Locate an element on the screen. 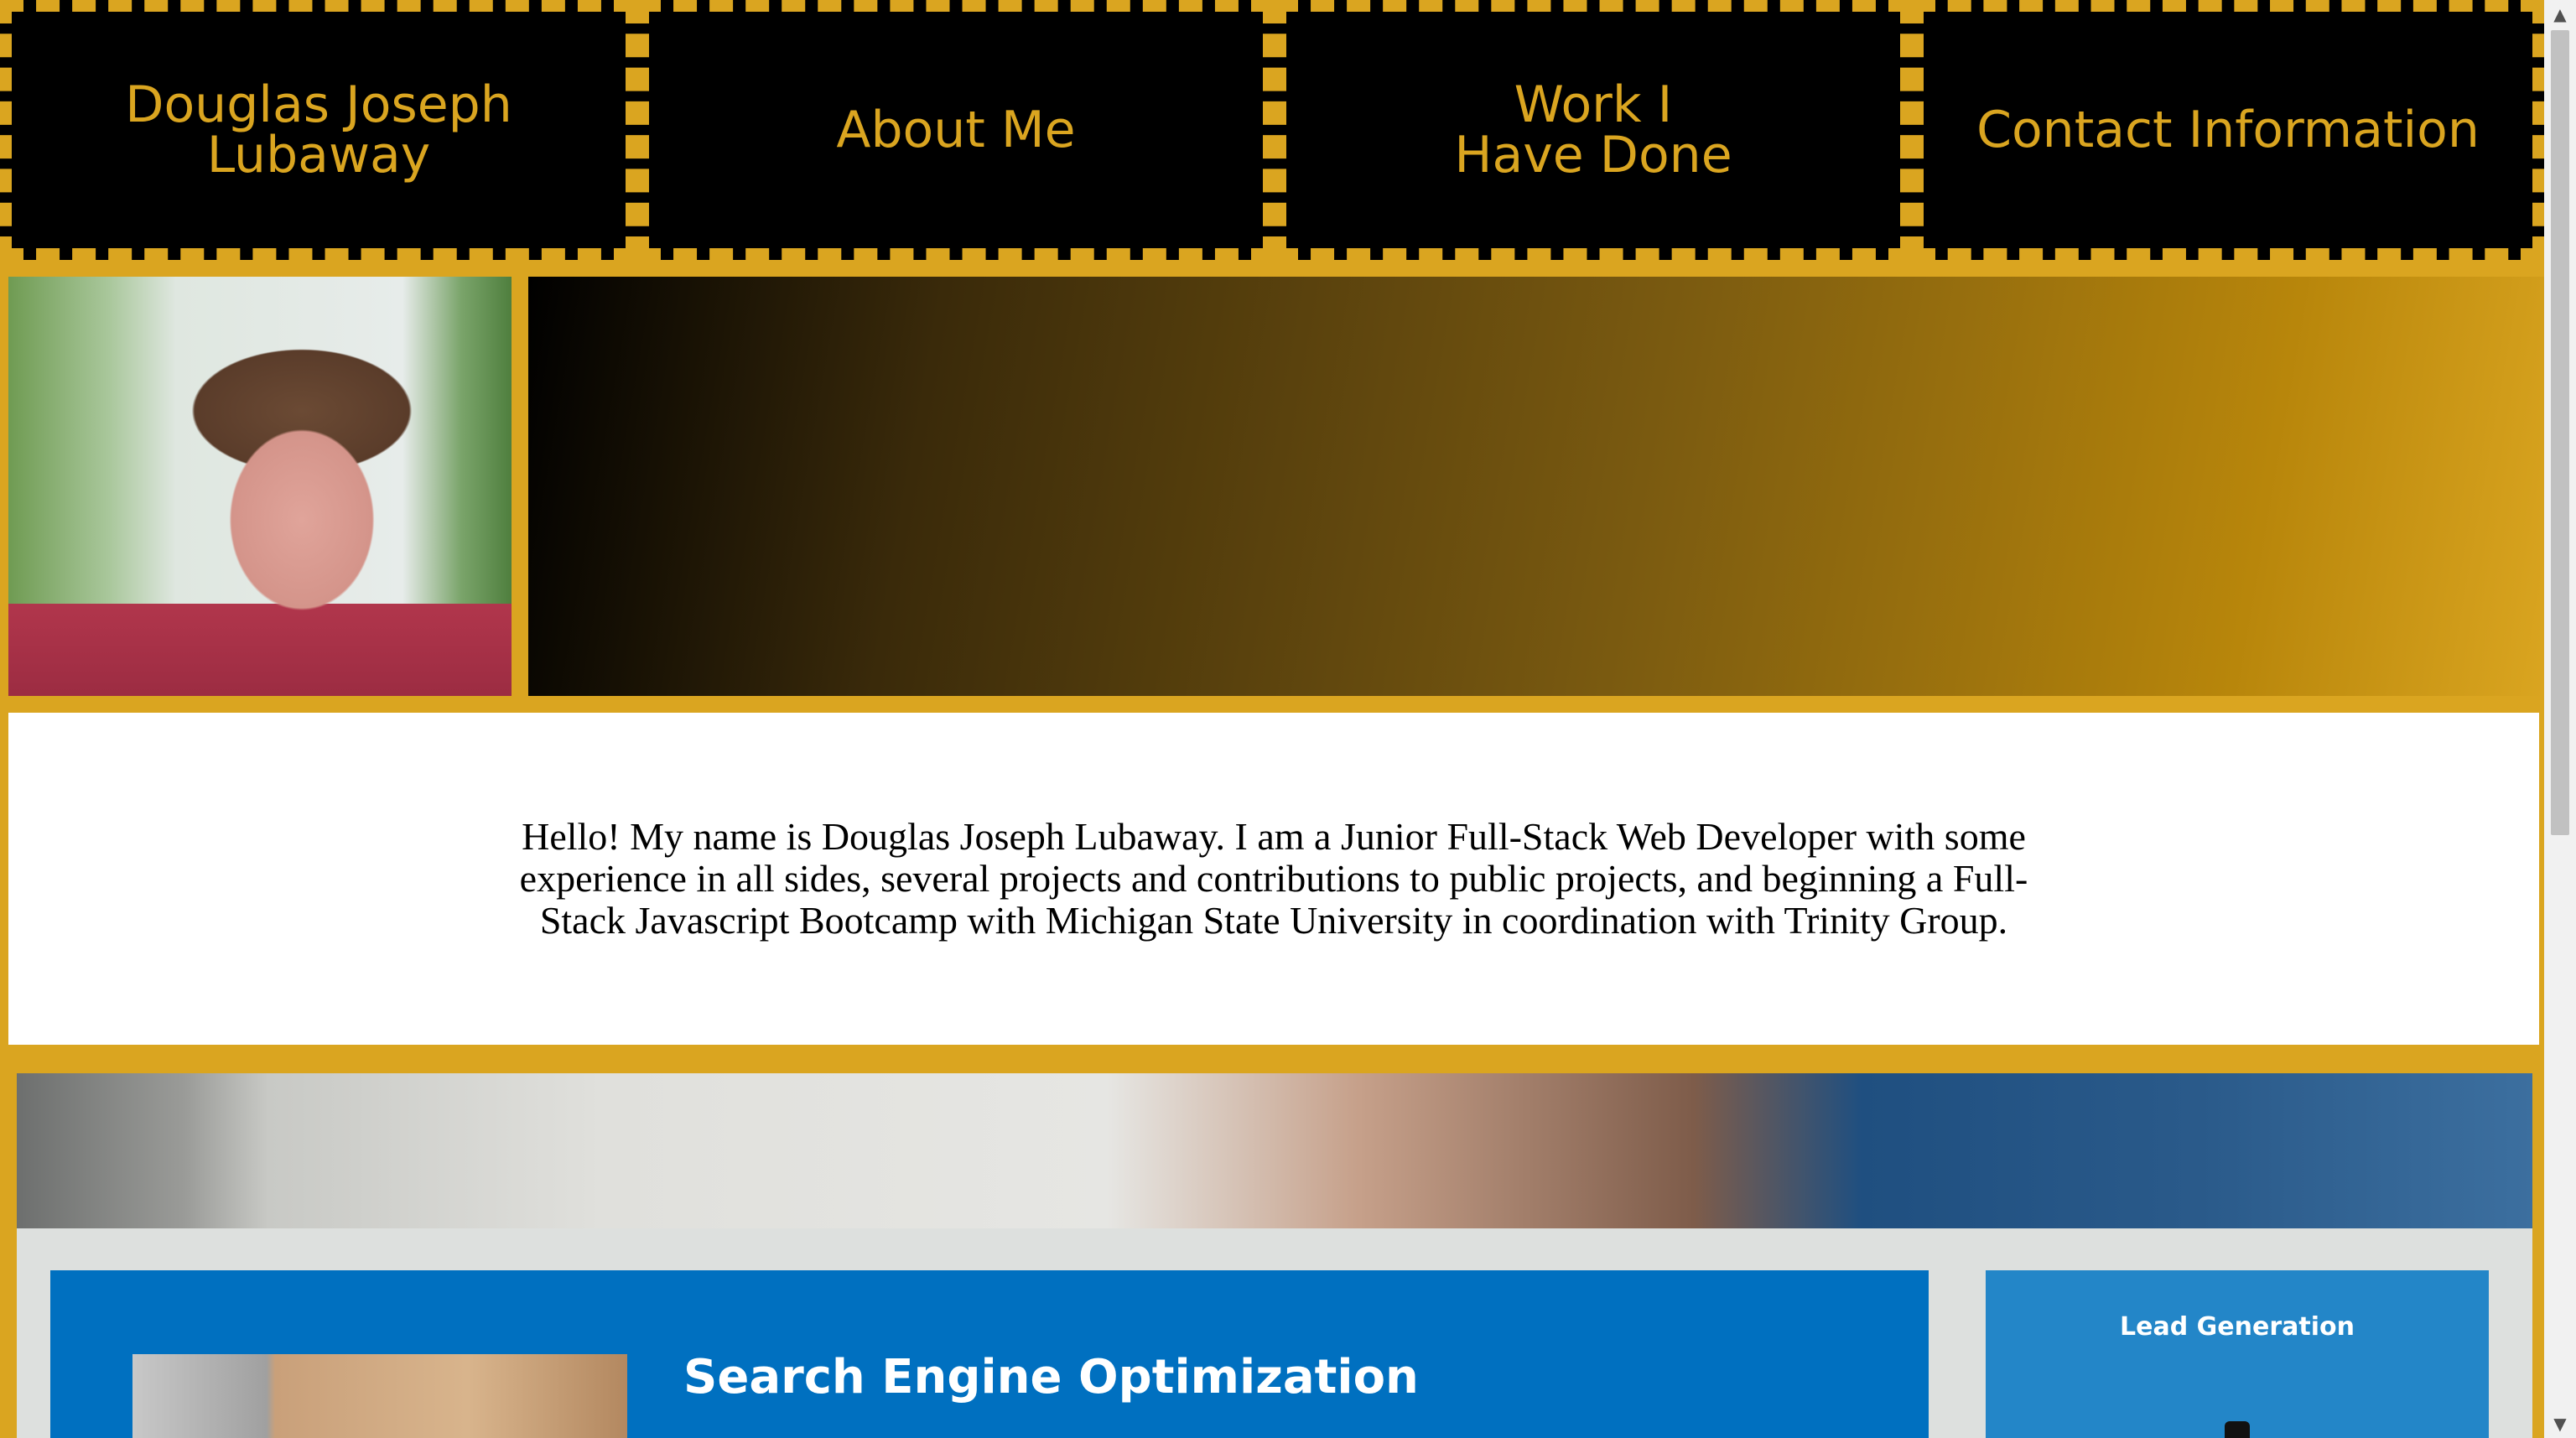 The height and width of the screenshot is (1438, 2576). nav-work-label: Work I Have Done is located at coordinates (1593, 129).